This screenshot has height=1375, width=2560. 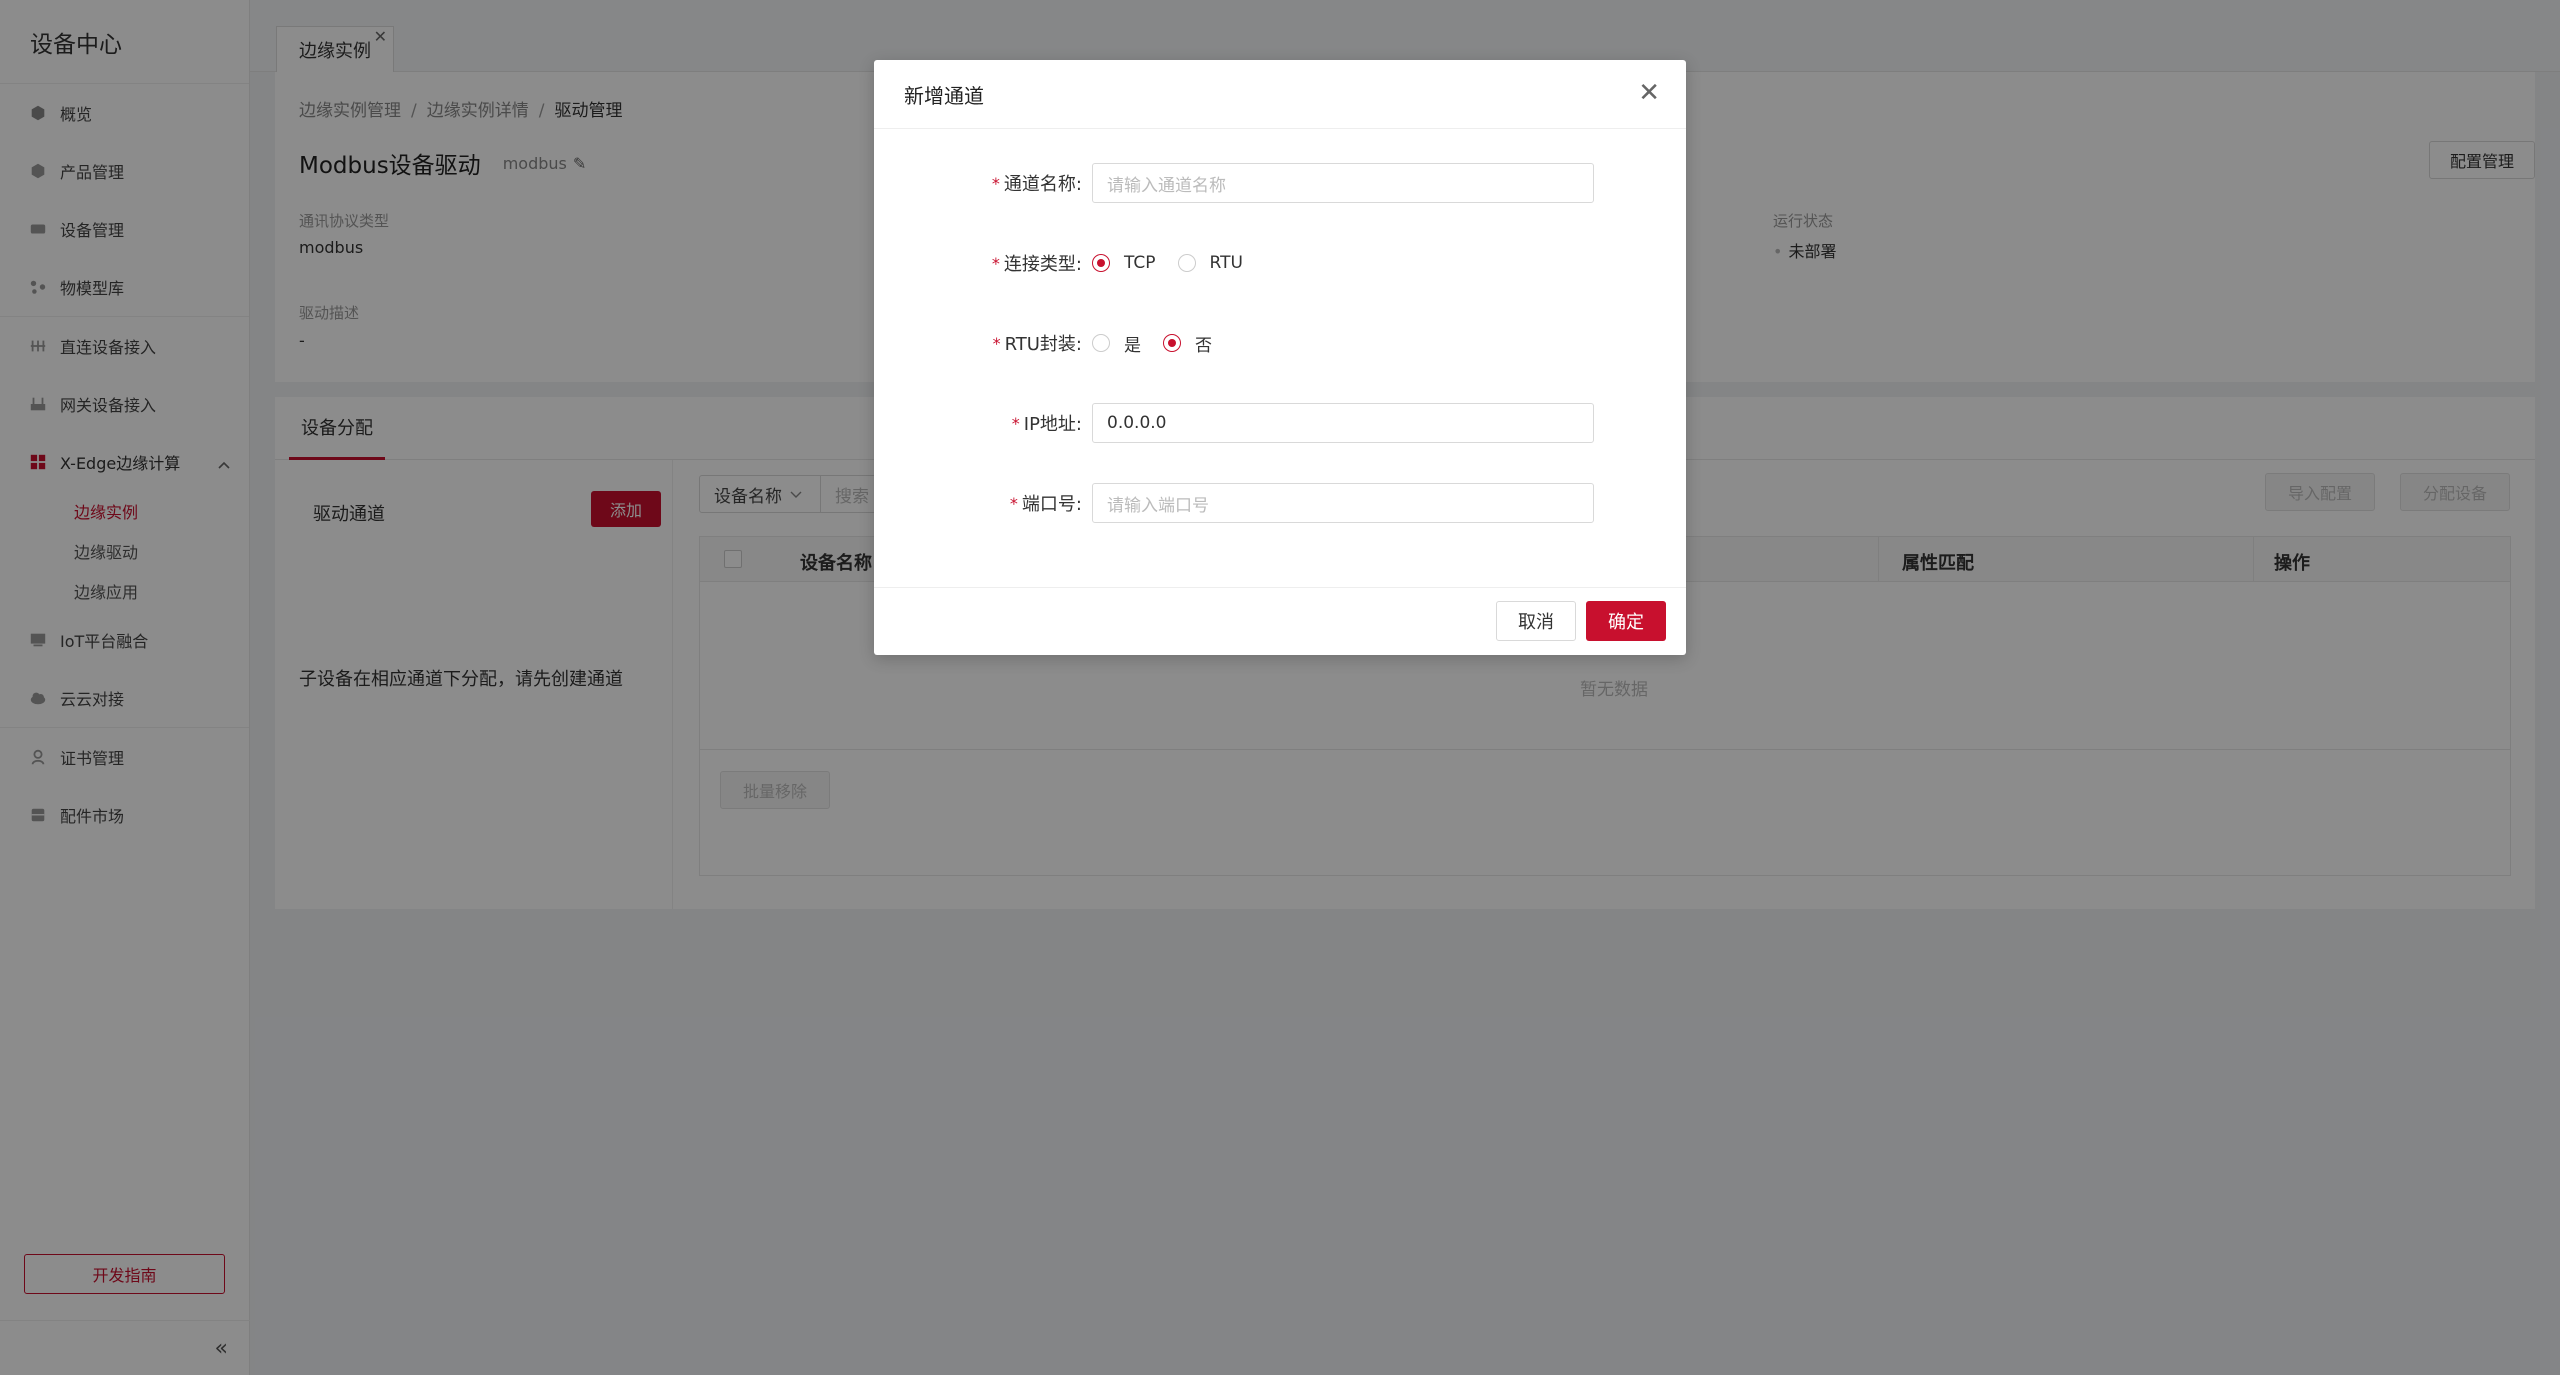 What do you see at coordinates (1280, 94) in the screenshot?
I see `modal-header: 新增通道 ✕` at bounding box center [1280, 94].